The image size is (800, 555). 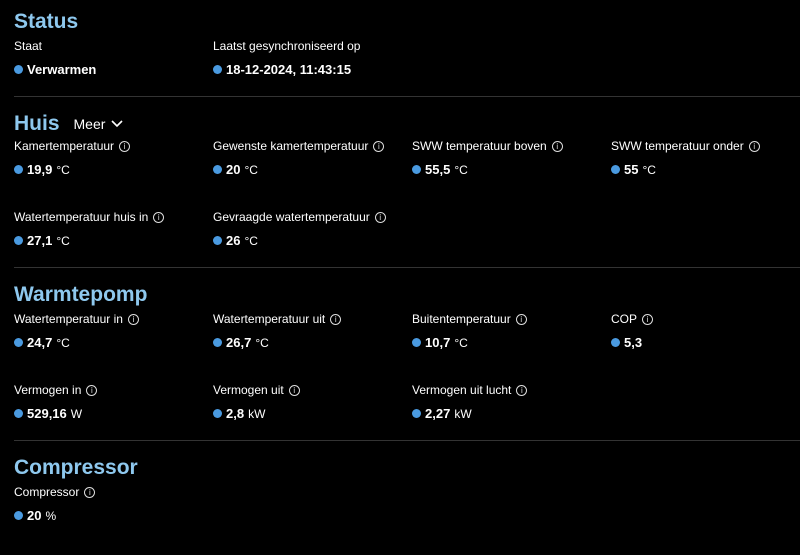 I want to click on metric-label: Watertemperatuur uit i, so click(x=312, y=319).